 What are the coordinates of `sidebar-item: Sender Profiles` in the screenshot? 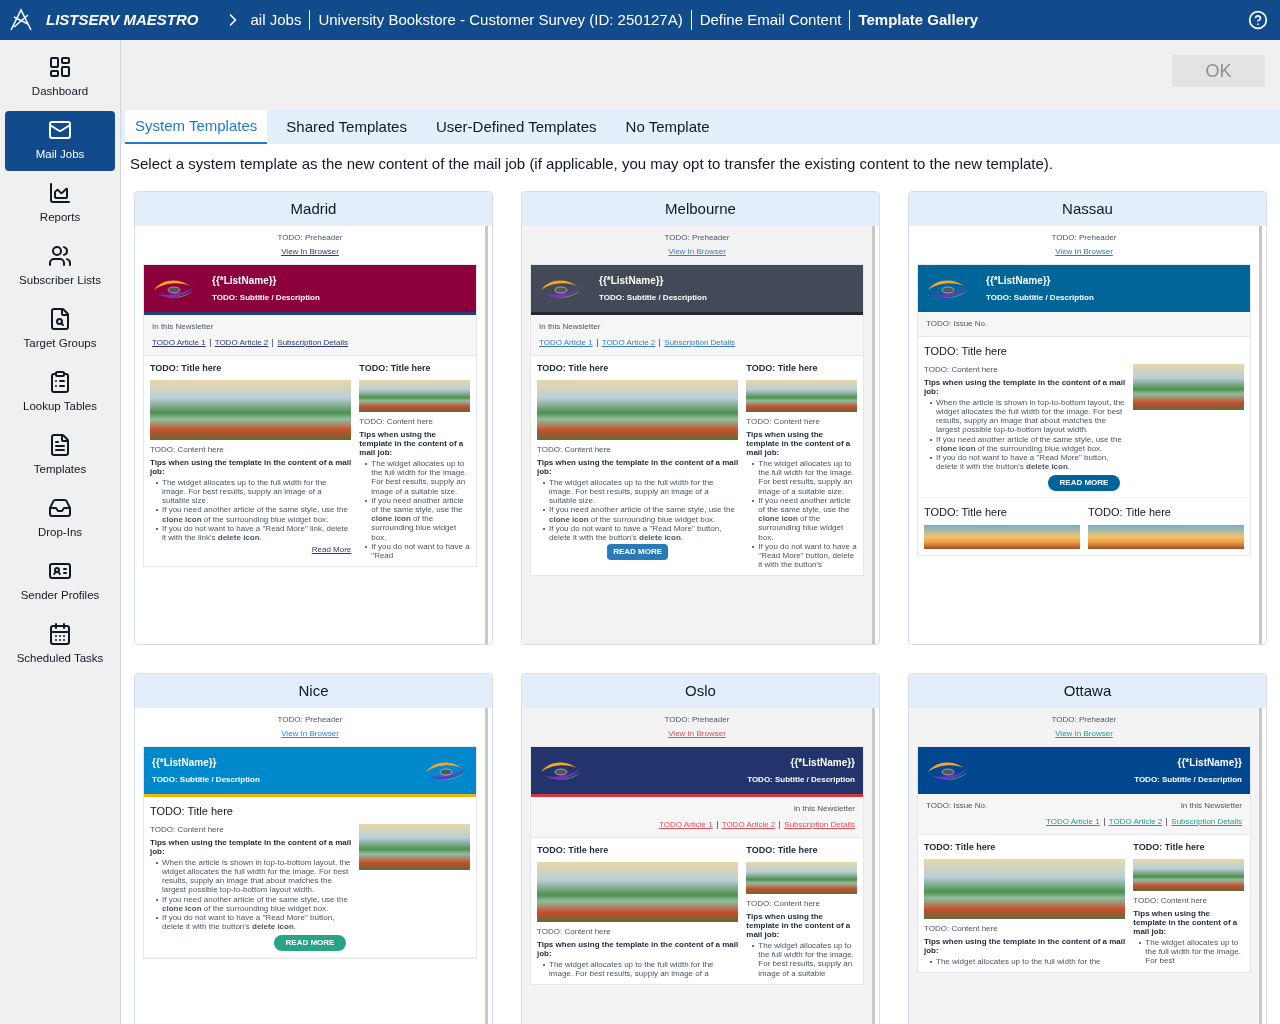 It's located at (60, 582).